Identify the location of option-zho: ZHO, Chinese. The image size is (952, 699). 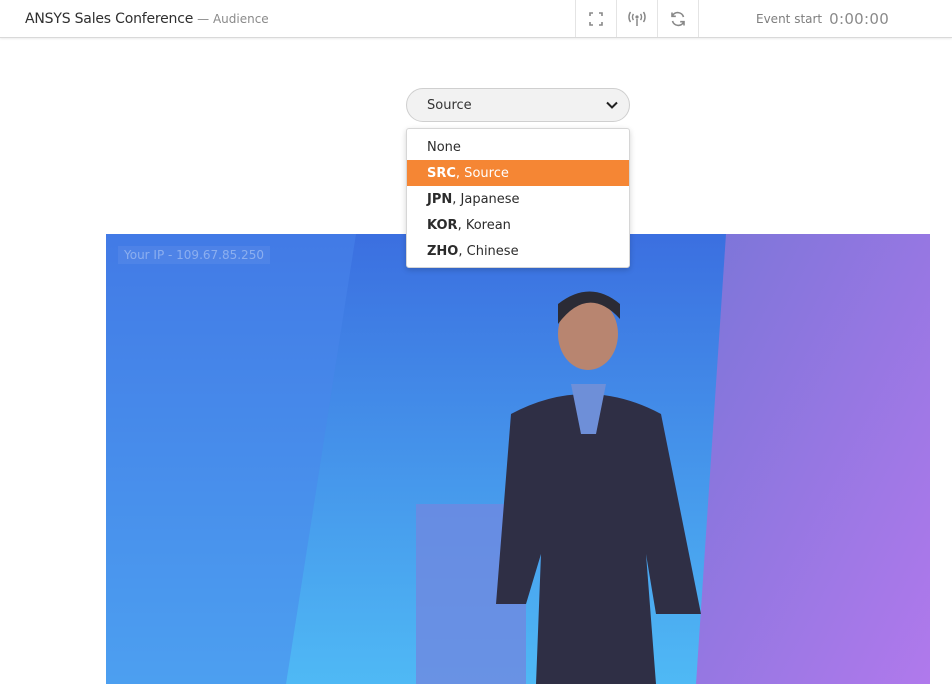
(518, 251).